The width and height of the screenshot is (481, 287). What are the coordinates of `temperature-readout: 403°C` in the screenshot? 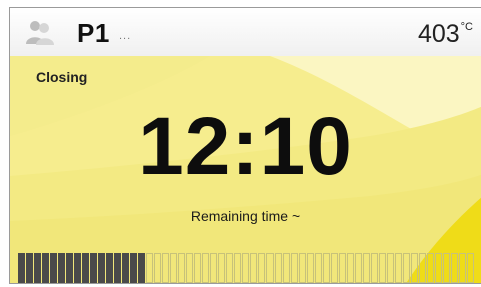 It's located at (445, 34).